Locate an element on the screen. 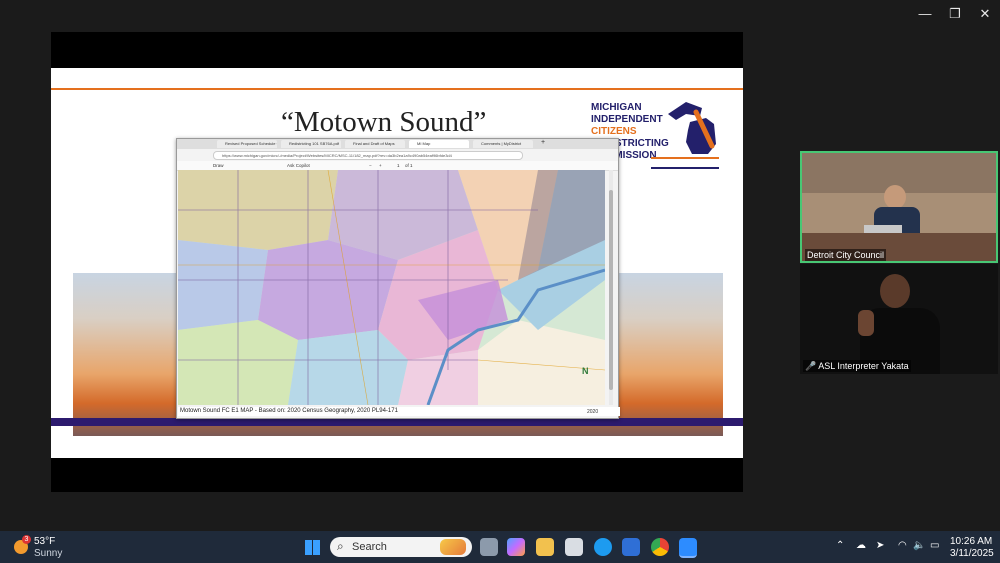 This screenshot has height=563, width=1000. volume-icon: 🔈 is located at coordinates (919, 545).